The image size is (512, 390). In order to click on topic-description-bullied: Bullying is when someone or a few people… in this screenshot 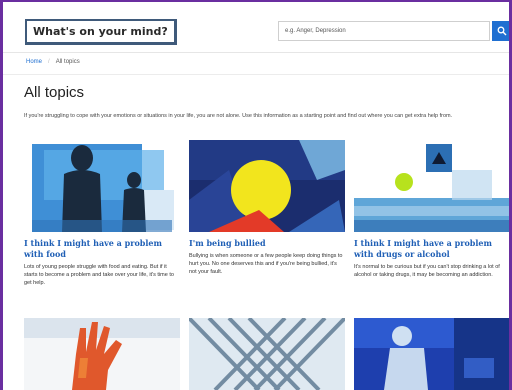, I will do `click(266, 264)`.